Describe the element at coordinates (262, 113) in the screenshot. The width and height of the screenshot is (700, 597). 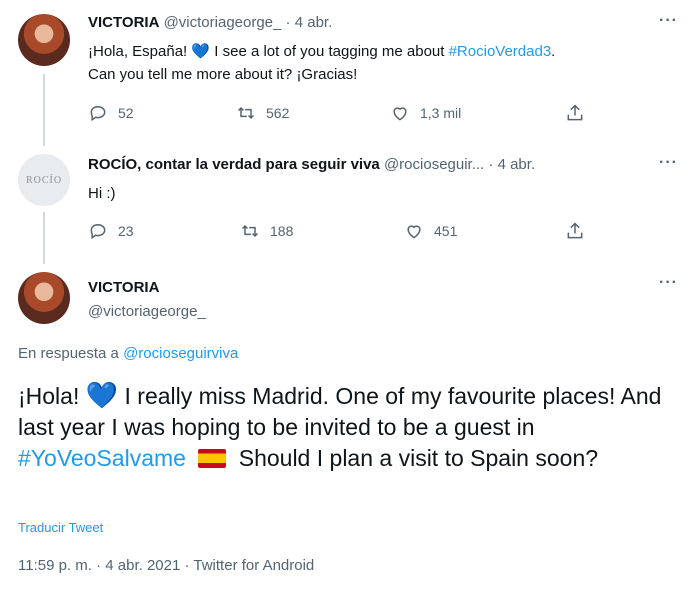
I see `retweet-button: 562` at that location.